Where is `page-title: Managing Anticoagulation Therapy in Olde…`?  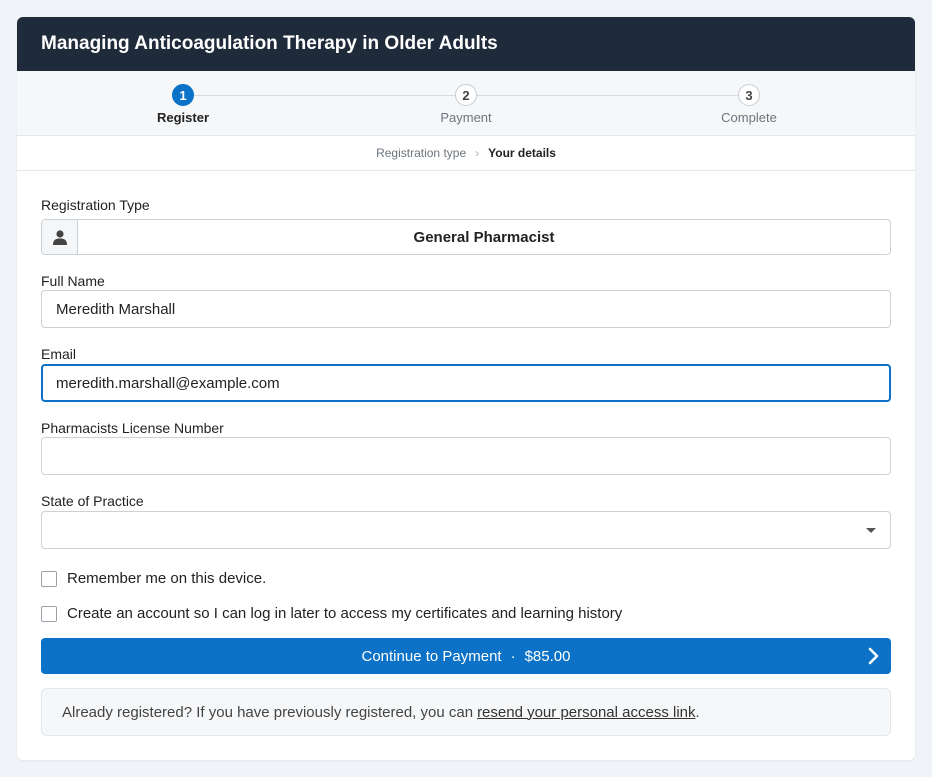
page-title: Managing Anticoagulation Therapy in Olde… is located at coordinates (269, 43).